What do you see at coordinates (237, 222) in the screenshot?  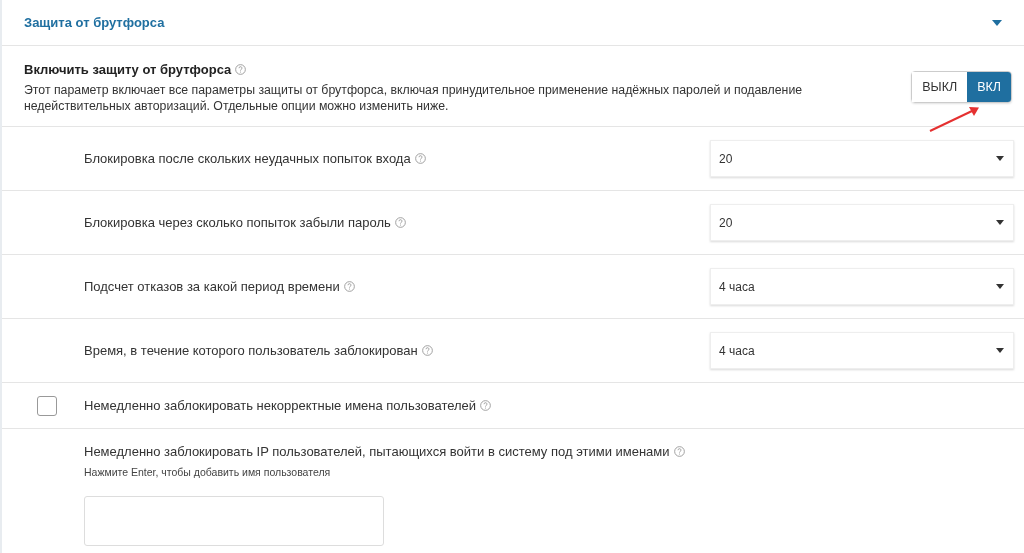 I see `setting-label: Блокировка через сколько попыток забыли пароль` at bounding box center [237, 222].